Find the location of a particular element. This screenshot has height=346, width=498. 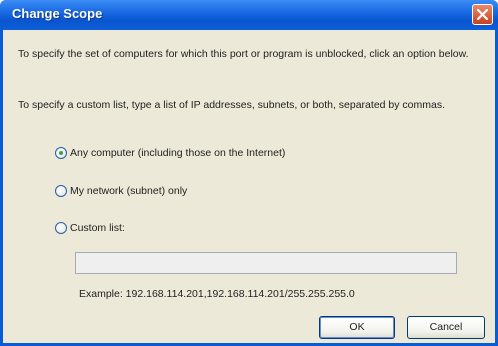

title-bar: Change Scope is located at coordinates (249, 15).